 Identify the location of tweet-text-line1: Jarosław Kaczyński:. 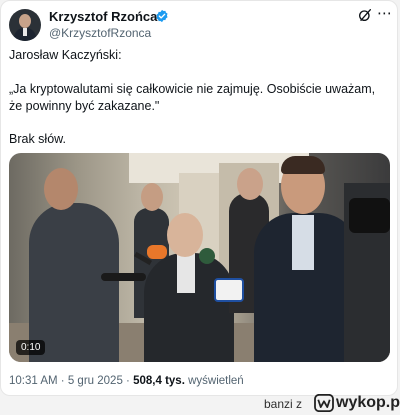
(65, 55).